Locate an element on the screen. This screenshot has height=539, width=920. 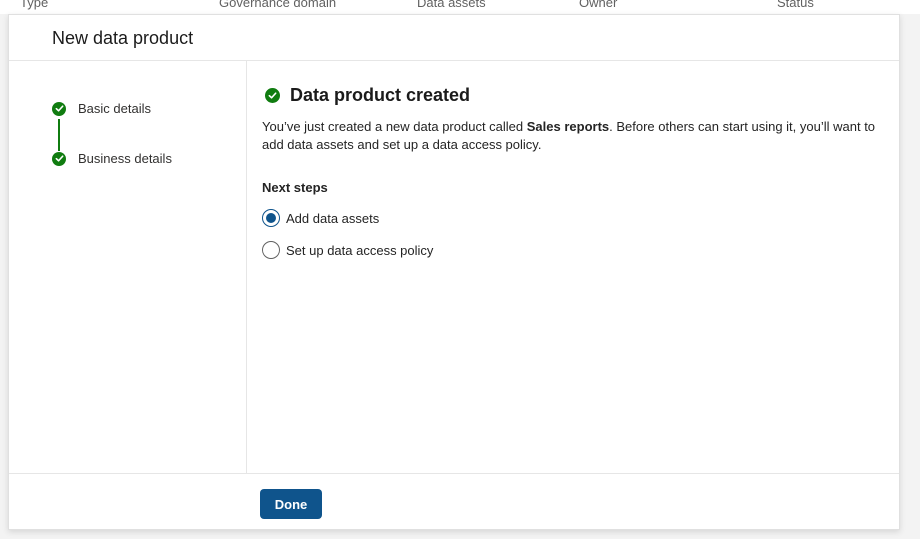
done-button: Done is located at coordinates (291, 504).